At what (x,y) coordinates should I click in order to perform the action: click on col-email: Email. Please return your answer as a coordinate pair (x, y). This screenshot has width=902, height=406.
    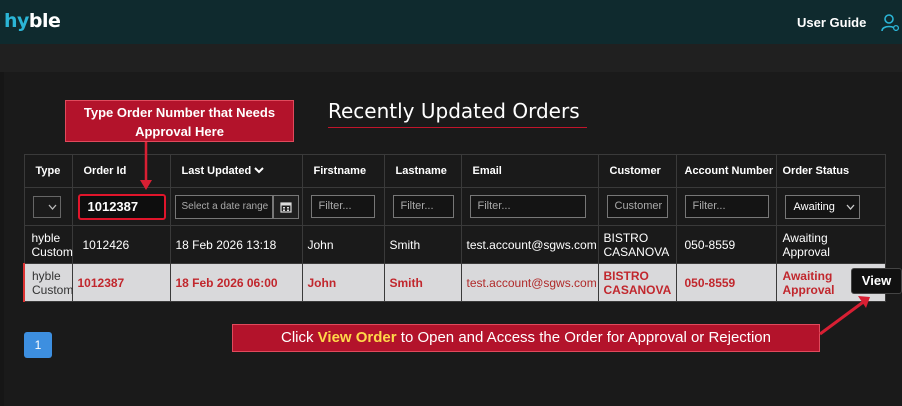
    Looking at the image, I should click on (529, 171).